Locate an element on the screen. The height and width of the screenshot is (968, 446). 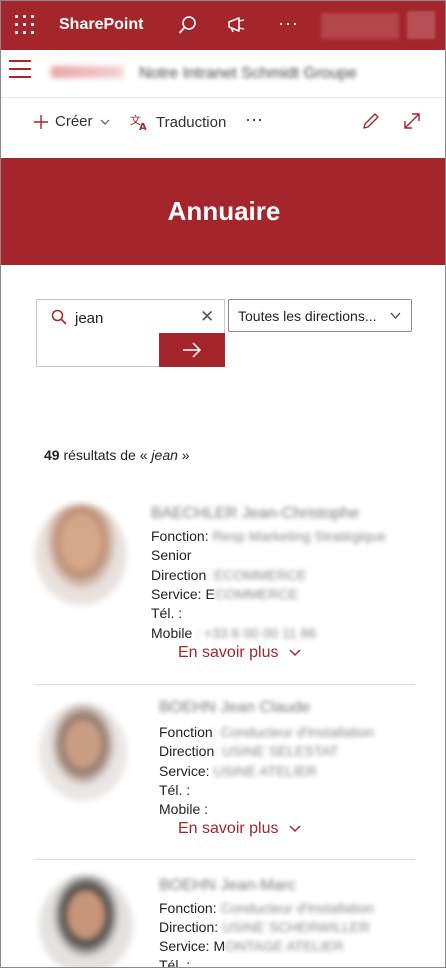
direction-value: : ECOMMERCE is located at coordinates (256, 575).